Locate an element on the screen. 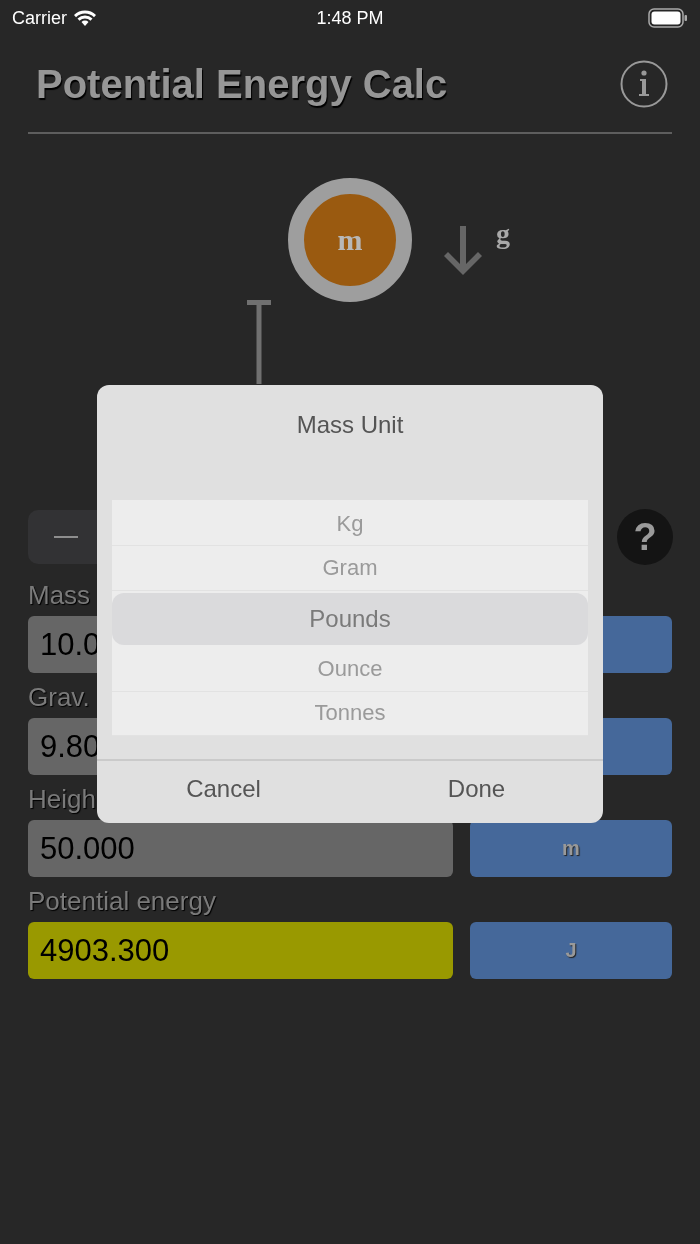  field-label: Mass is located at coordinates (59, 595).